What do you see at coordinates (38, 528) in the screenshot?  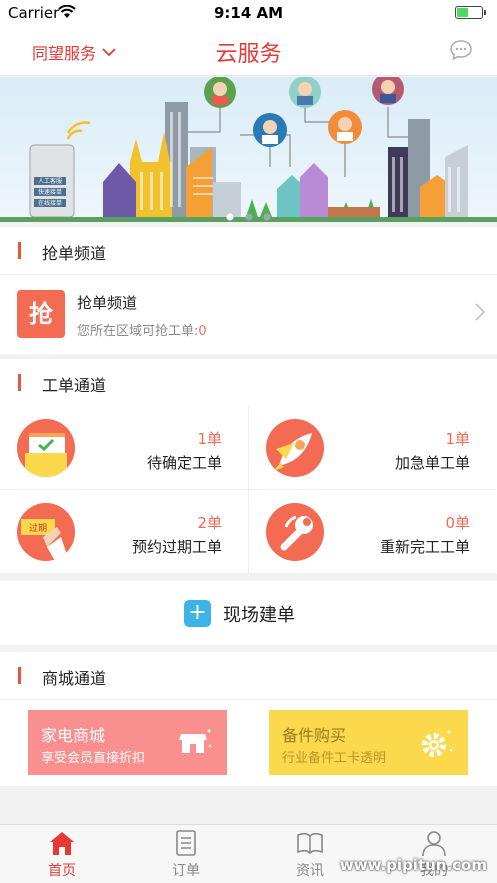 I see `expired-tag-text: 过期` at bounding box center [38, 528].